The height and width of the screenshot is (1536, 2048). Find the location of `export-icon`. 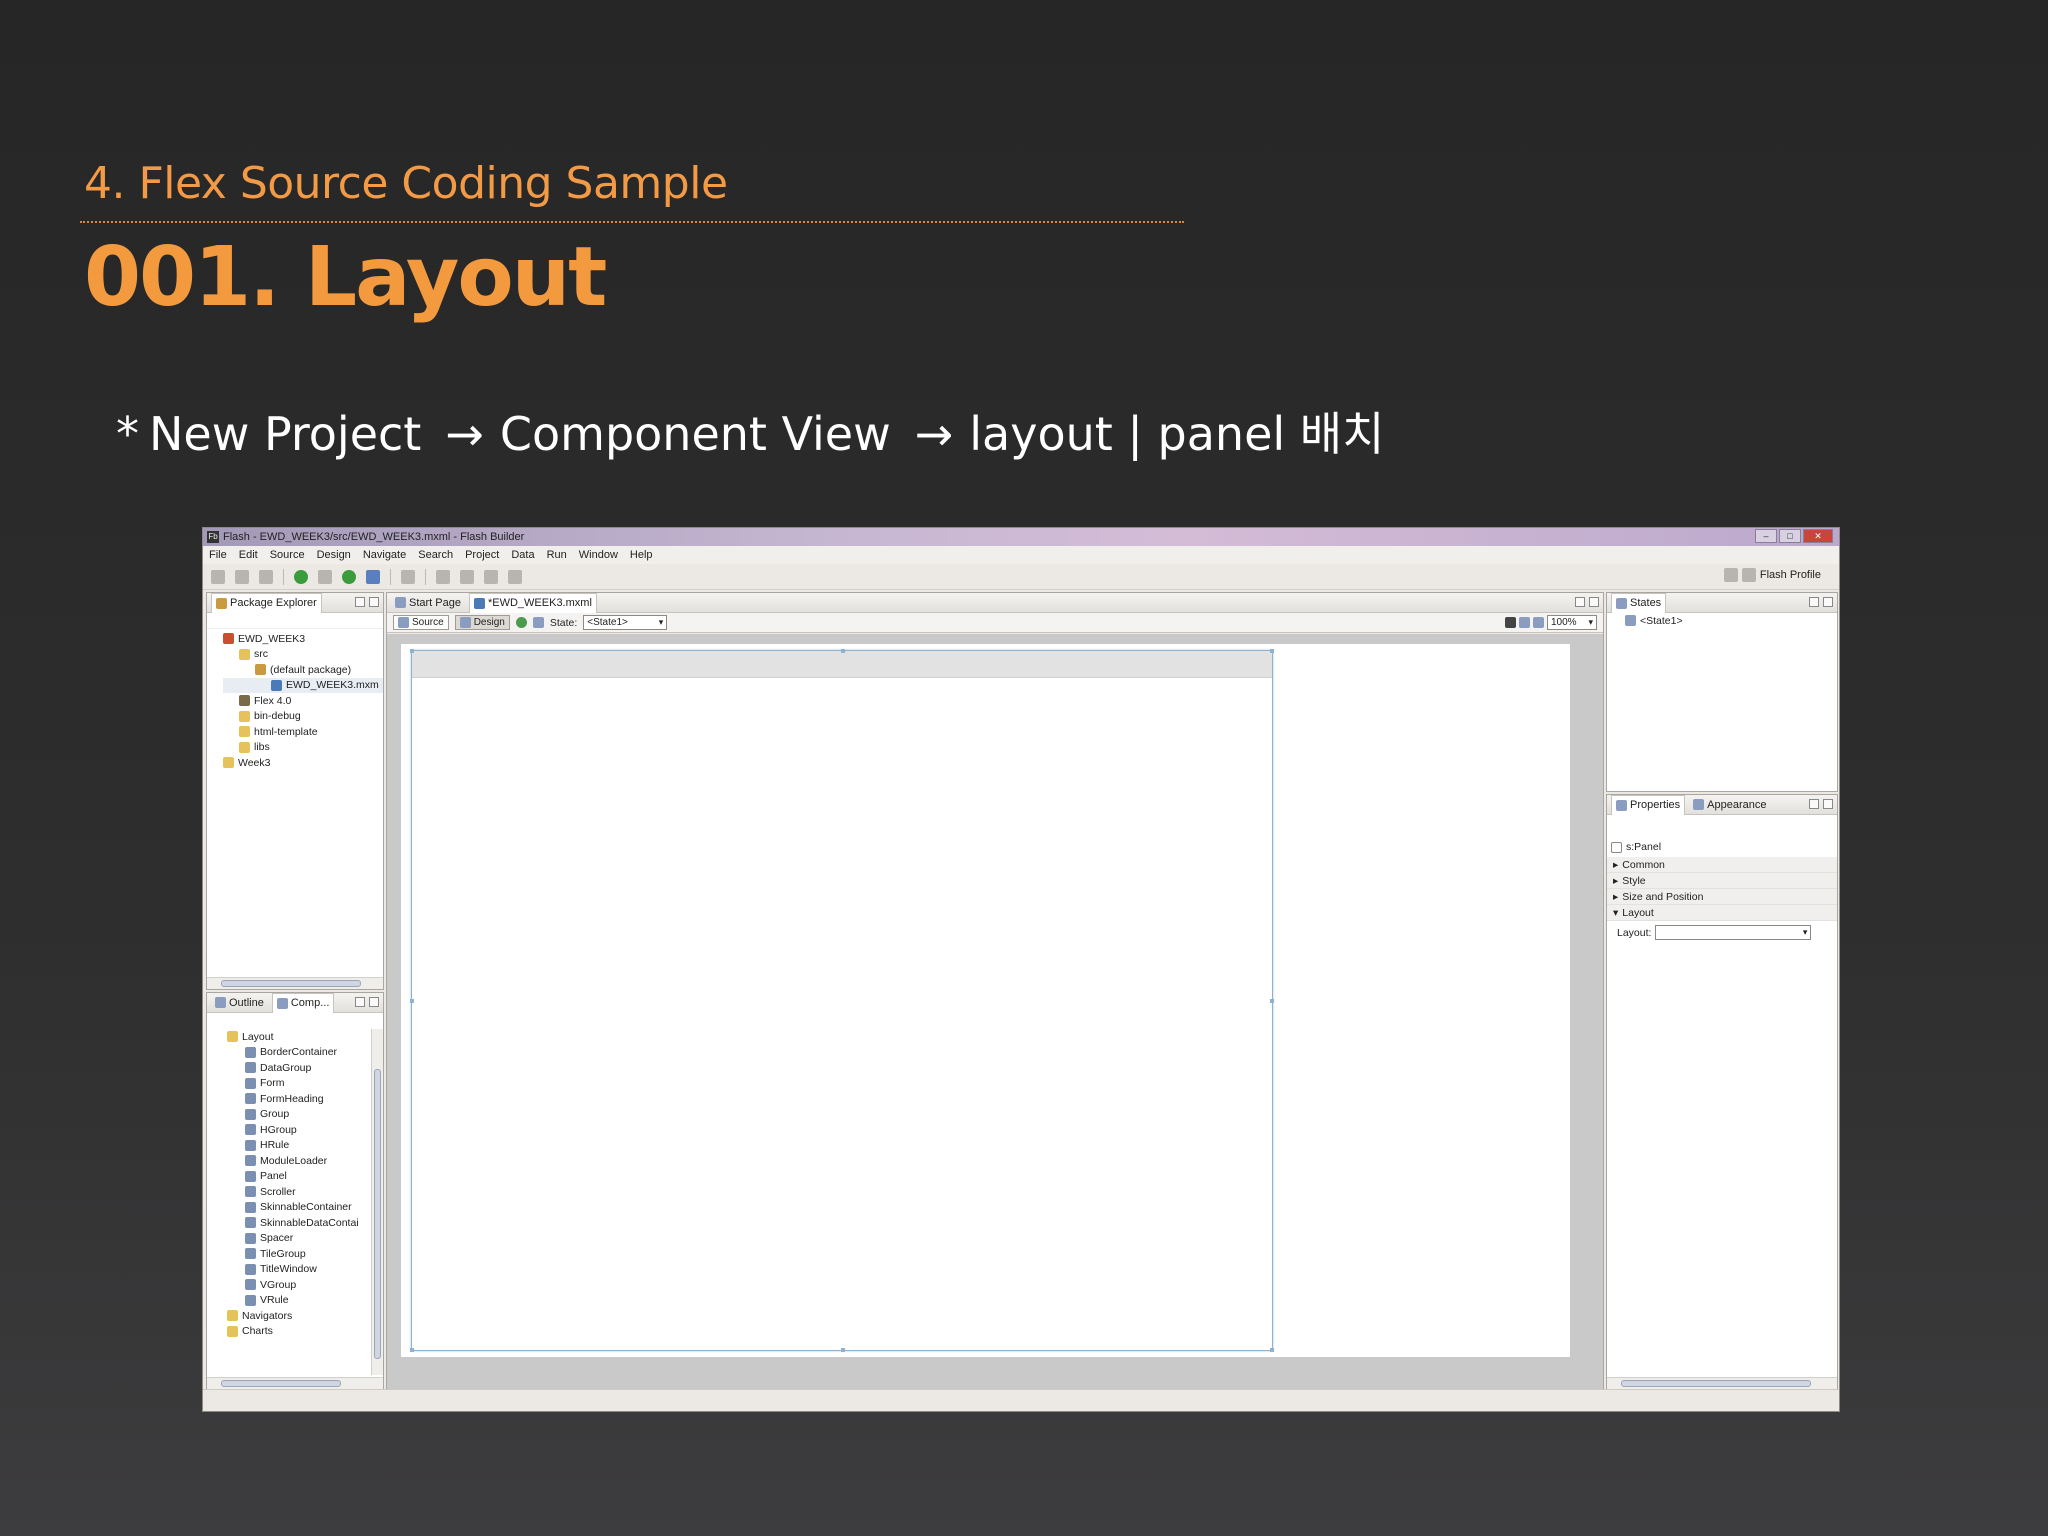

export-icon is located at coordinates (373, 576).